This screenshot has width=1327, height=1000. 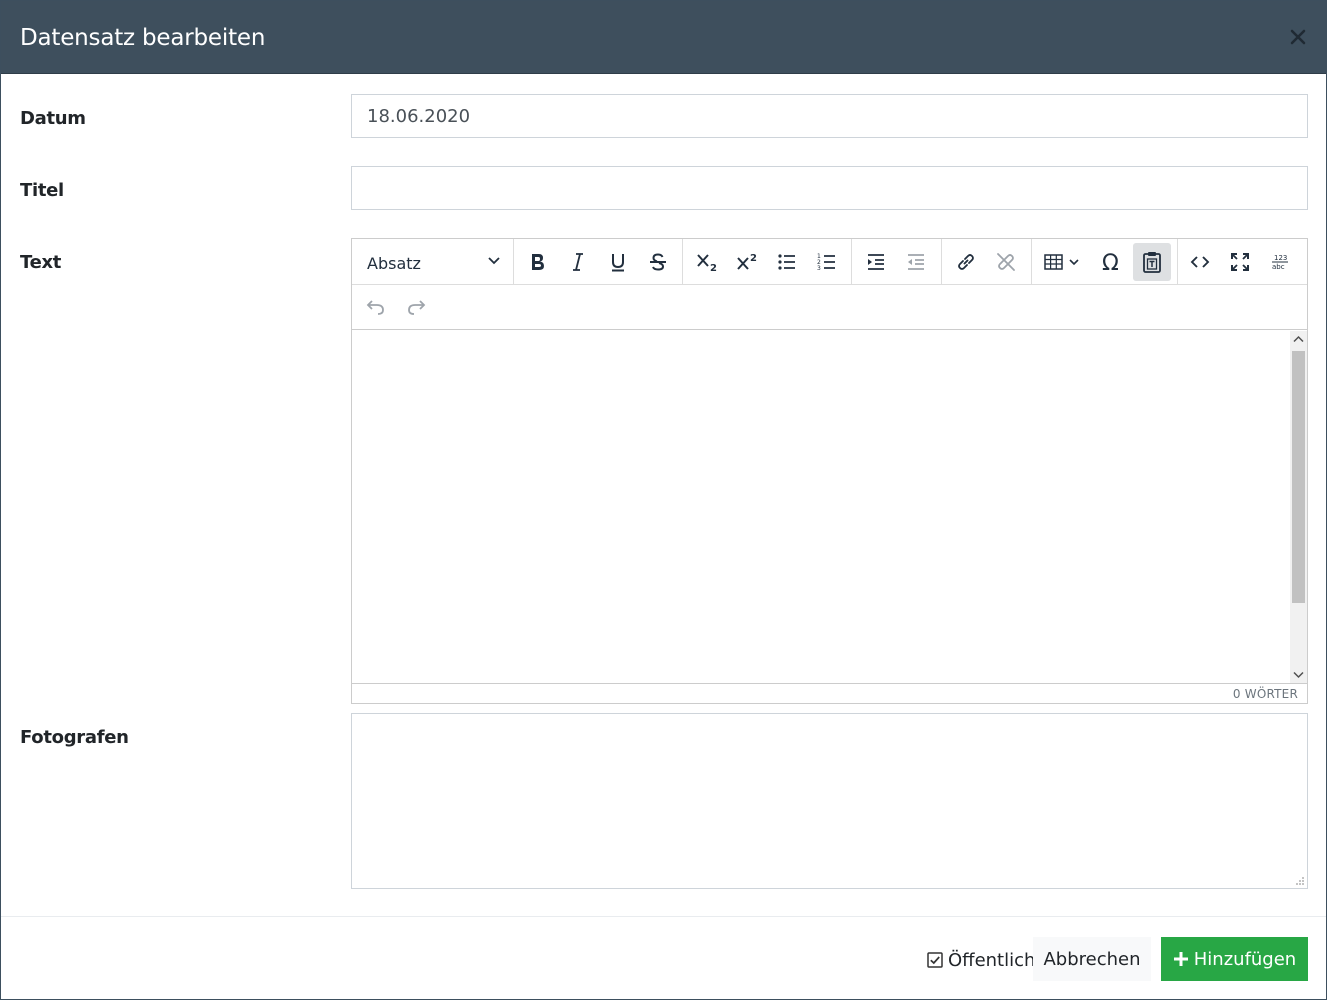 I want to click on scroll-down-icon, so click(x=1298, y=675).